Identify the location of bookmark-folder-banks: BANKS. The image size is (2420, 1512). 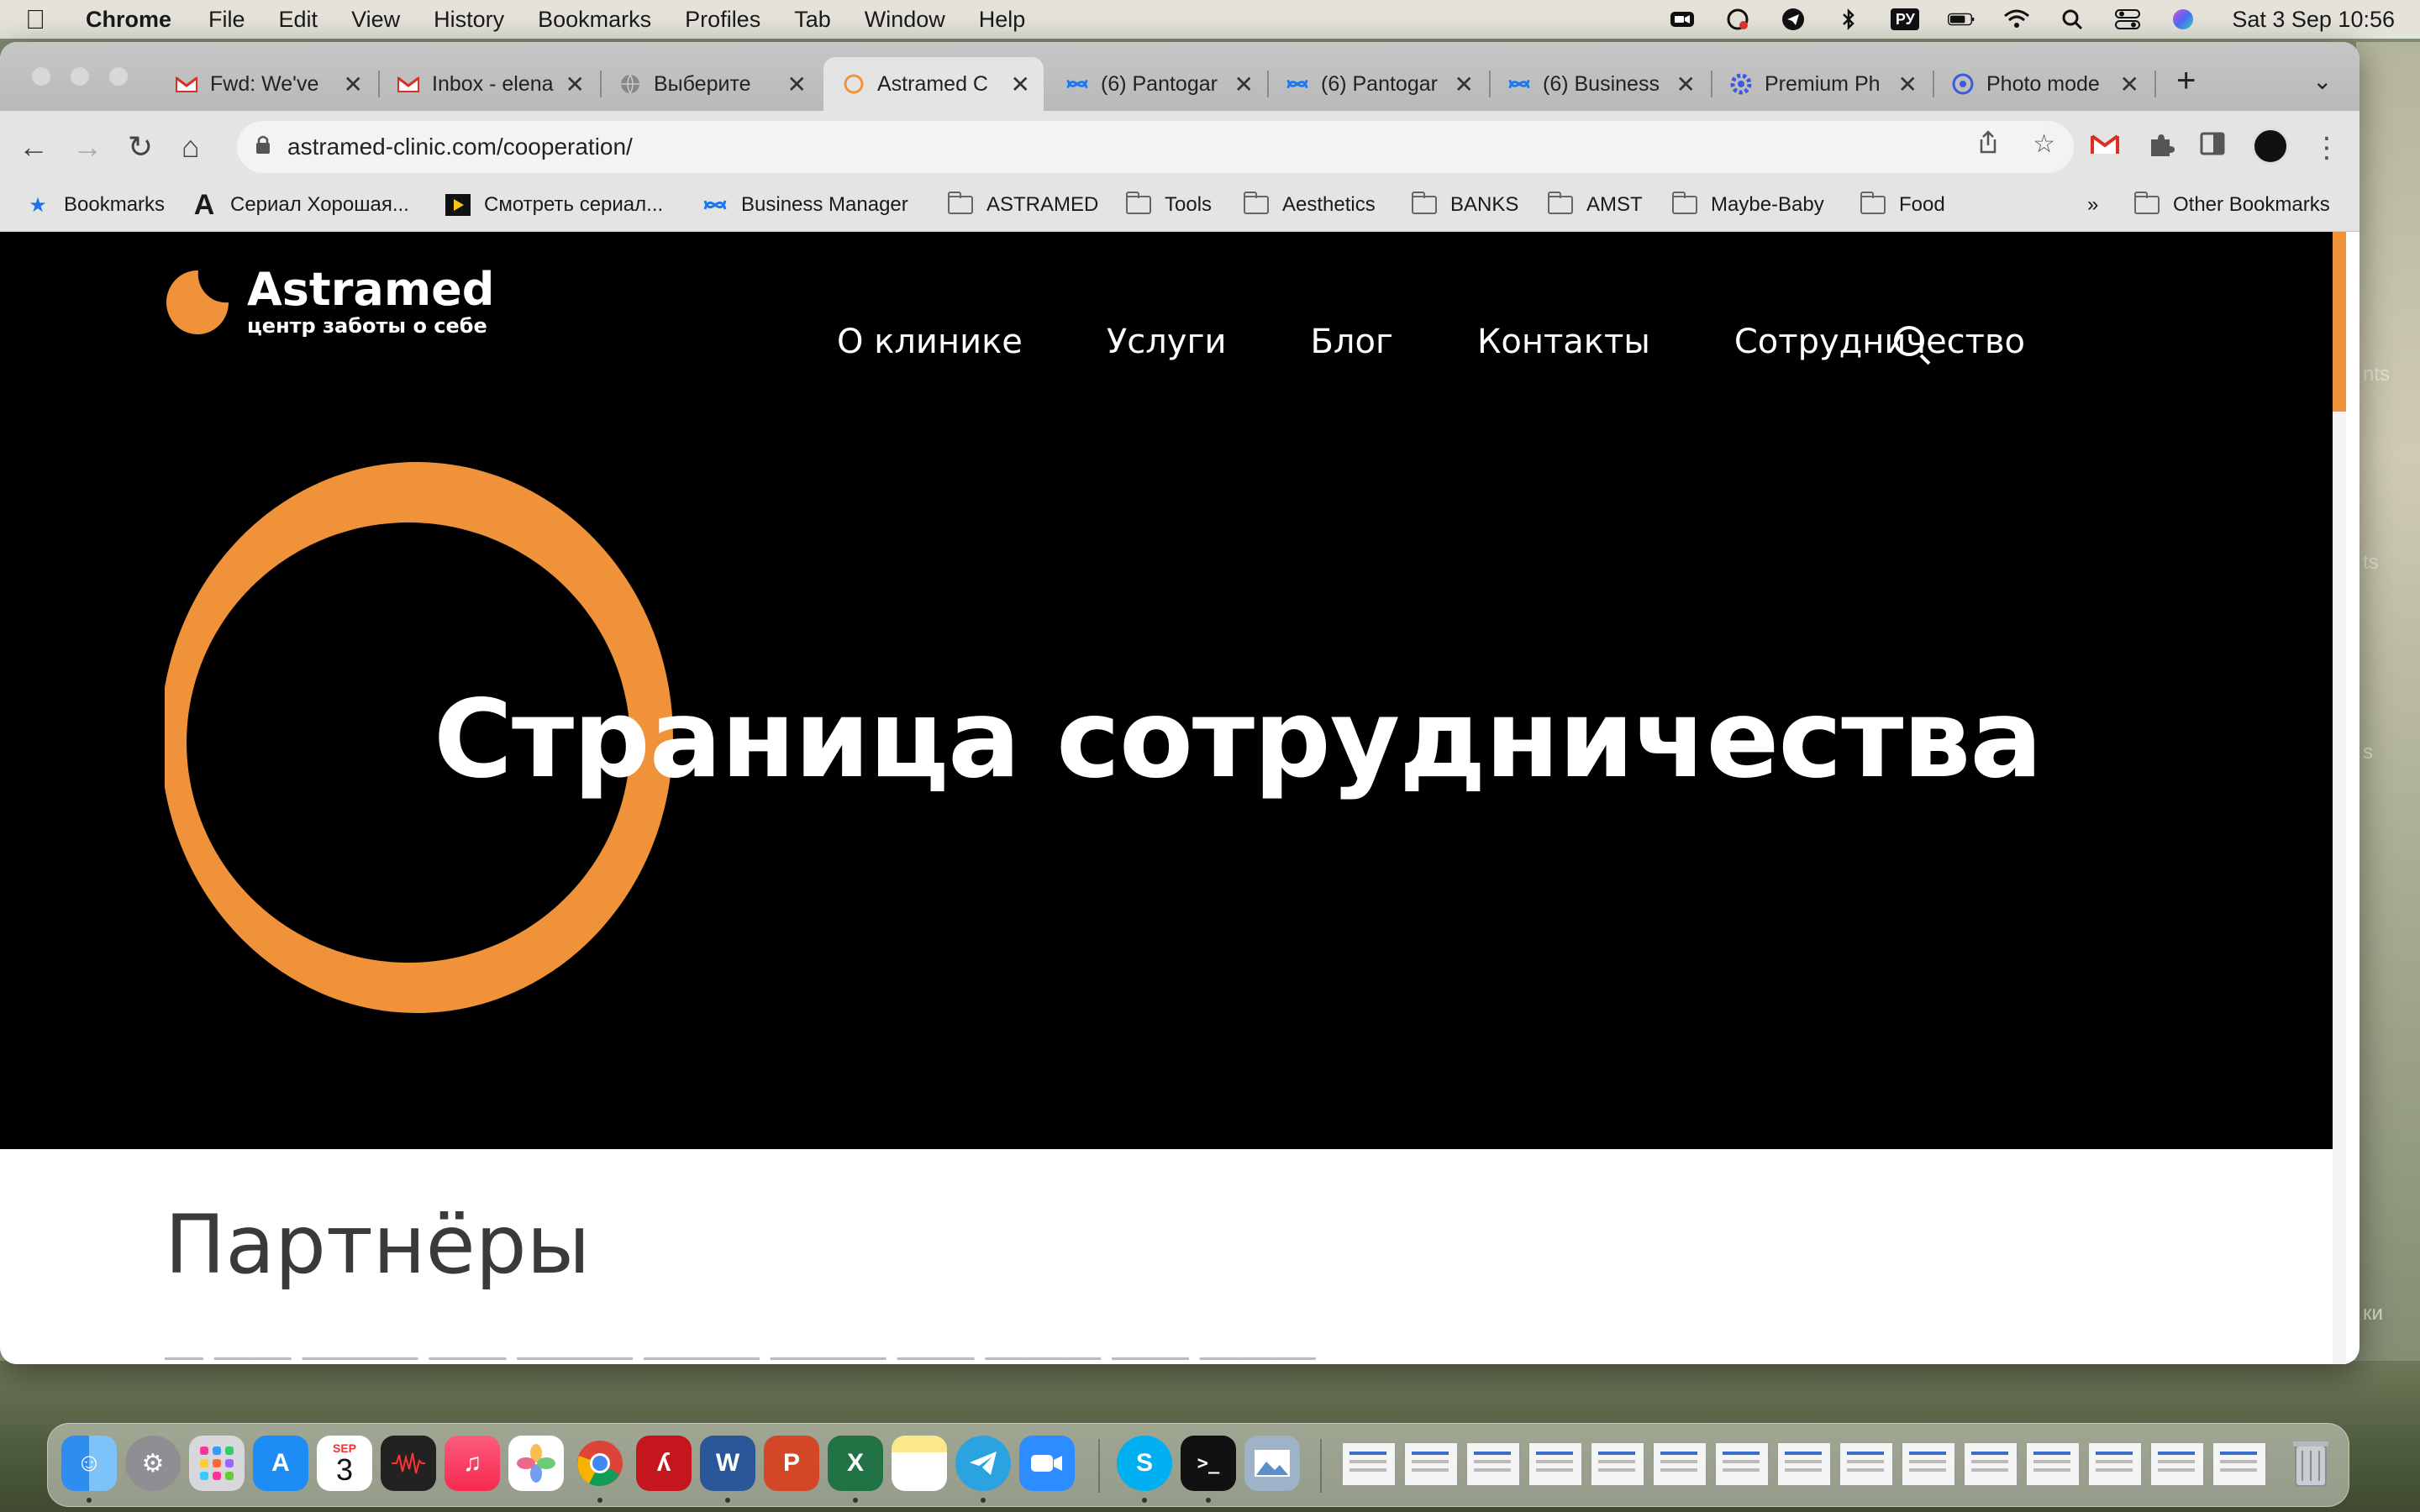
(1465, 204).